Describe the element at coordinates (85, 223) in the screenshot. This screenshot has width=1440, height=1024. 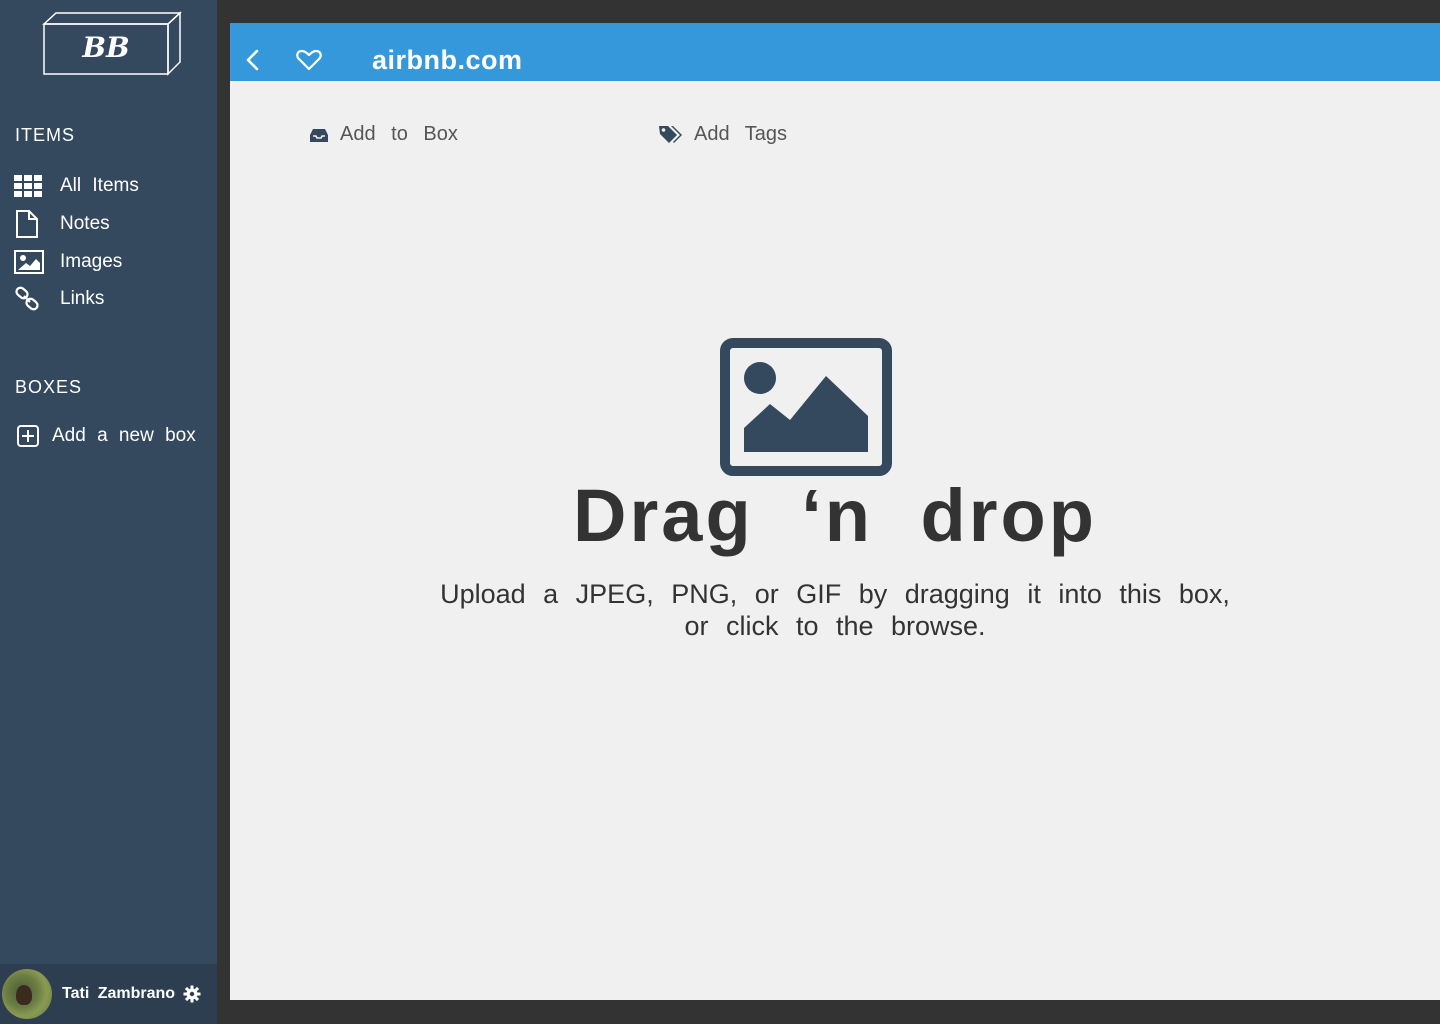
I see `sidebar-item-label: Notes` at that location.